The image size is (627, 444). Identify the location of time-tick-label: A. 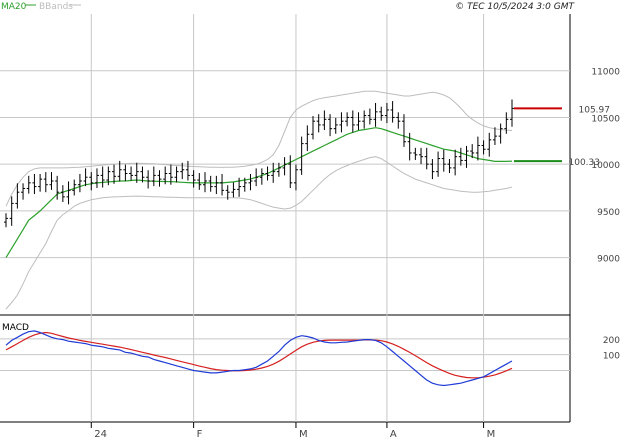
(393, 434).